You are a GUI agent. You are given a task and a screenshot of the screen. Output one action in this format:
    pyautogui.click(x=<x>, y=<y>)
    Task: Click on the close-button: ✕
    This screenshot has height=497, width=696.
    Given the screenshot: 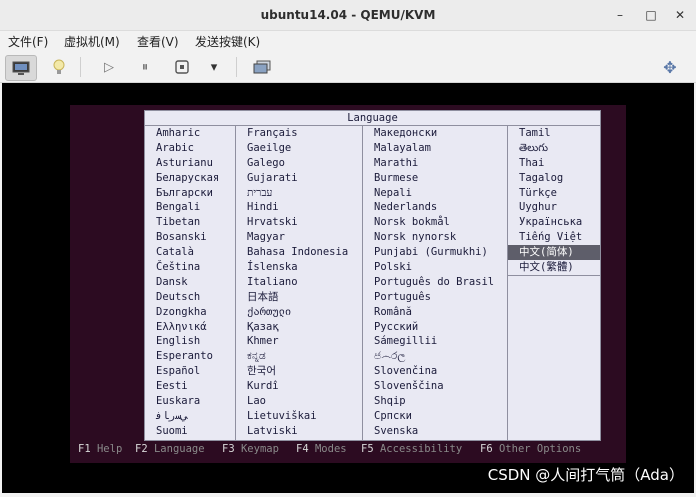 What is the action you would take?
    pyautogui.click(x=680, y=15)
    